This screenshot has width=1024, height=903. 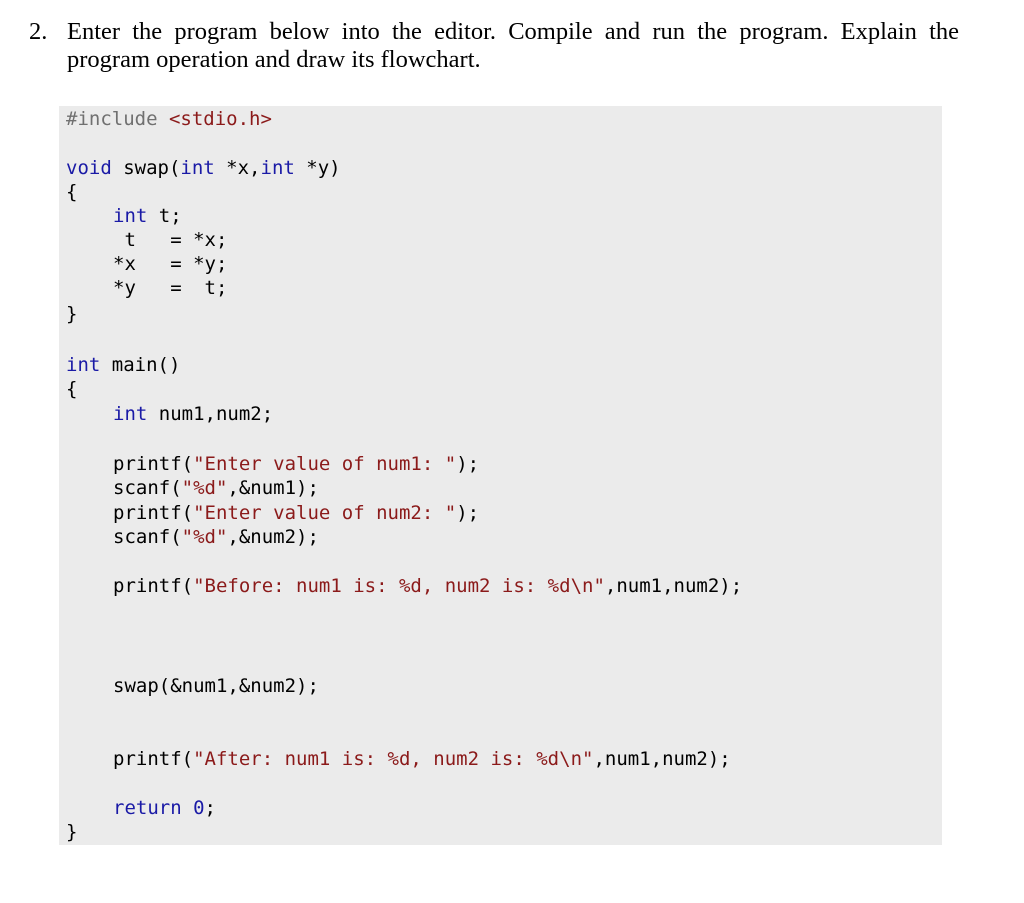 I want to click on code-text: ;, so click(x=210, y=808).